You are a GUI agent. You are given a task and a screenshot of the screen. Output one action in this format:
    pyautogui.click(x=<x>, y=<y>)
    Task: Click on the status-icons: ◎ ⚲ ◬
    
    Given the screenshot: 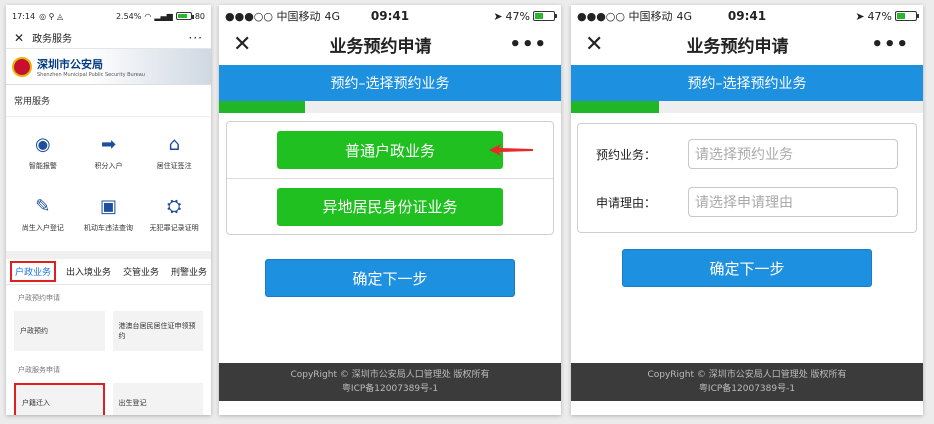 What is the action you would take?
    pyautogui.click(x=51, y=16)
    